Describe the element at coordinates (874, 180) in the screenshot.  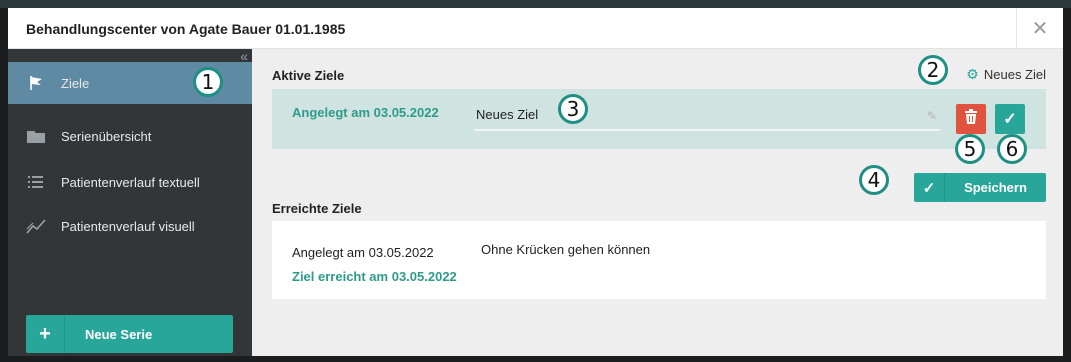
I see `callout-marker: 4` at that location.